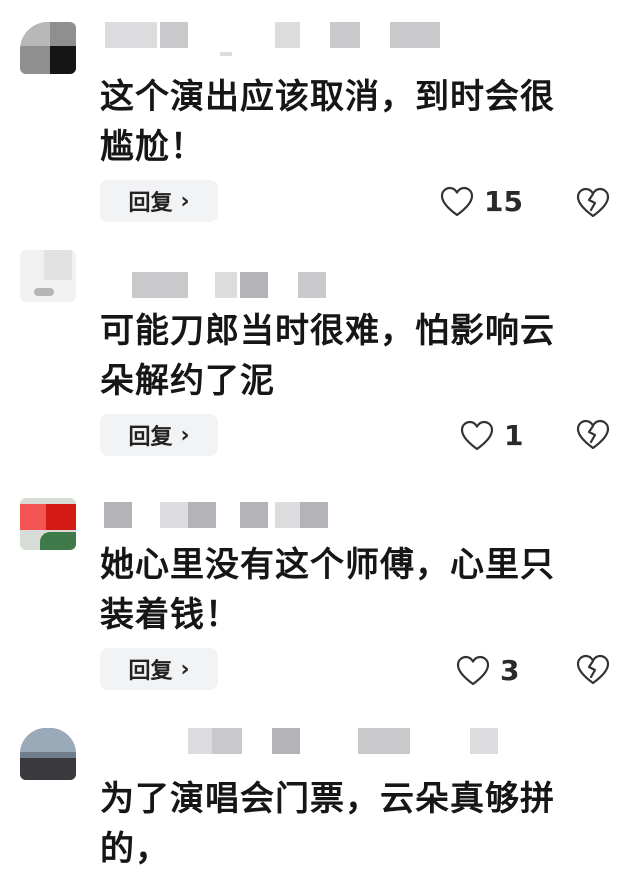 Image resolution: width=640 pixels, height=878 pixels. I want to click on comment-text: 可能刀郎当时很难，怕影响云 朵解约了泥, so click(360, 356).